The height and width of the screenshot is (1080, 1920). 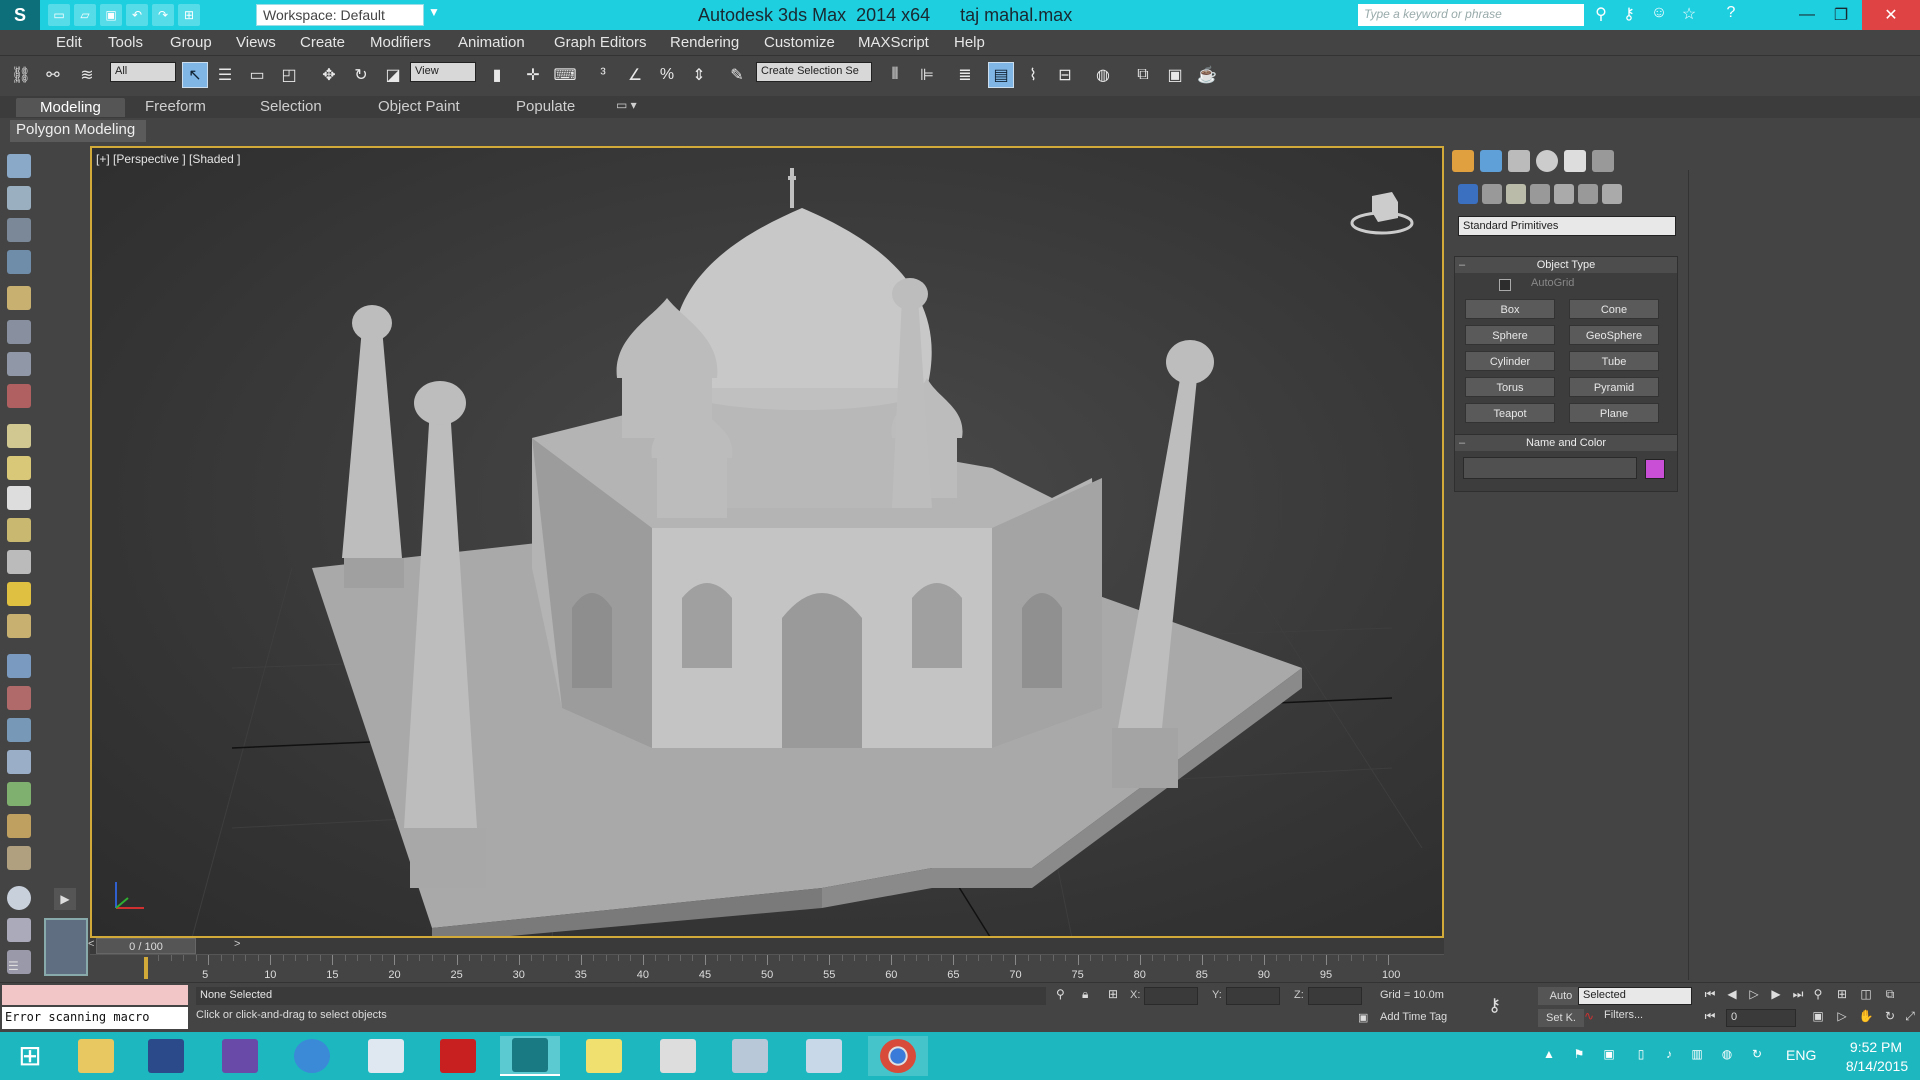 I want to click on bind-space-warp-icon: ≋, so click(x=87, y=75).